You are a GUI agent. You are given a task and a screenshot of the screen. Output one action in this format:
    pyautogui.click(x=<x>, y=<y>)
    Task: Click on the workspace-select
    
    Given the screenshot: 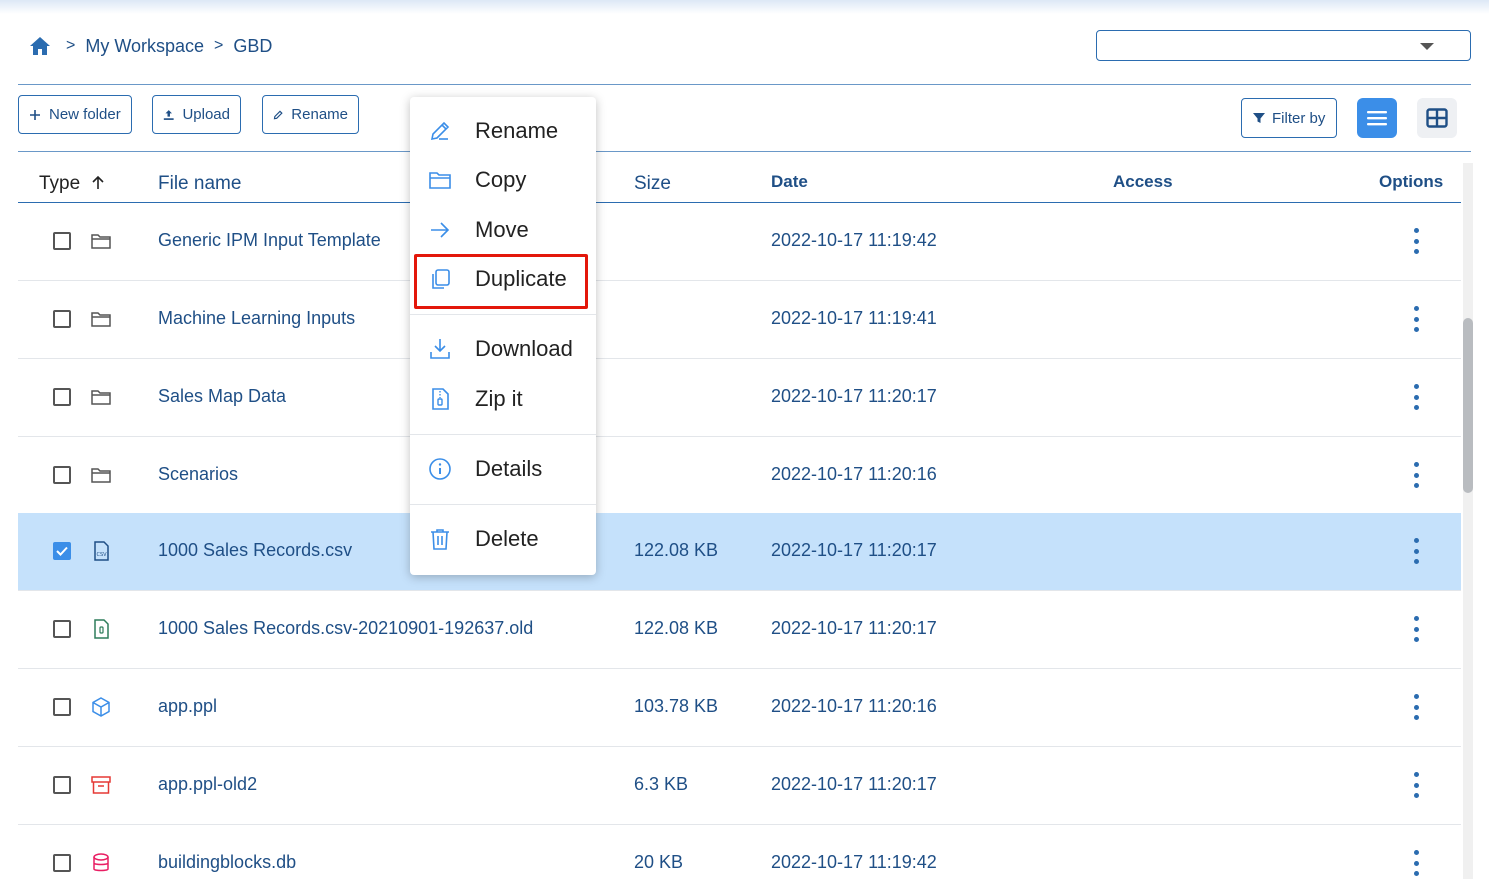 What is the action you would take?
    pyautogui.click(x=1283, y=45)
    